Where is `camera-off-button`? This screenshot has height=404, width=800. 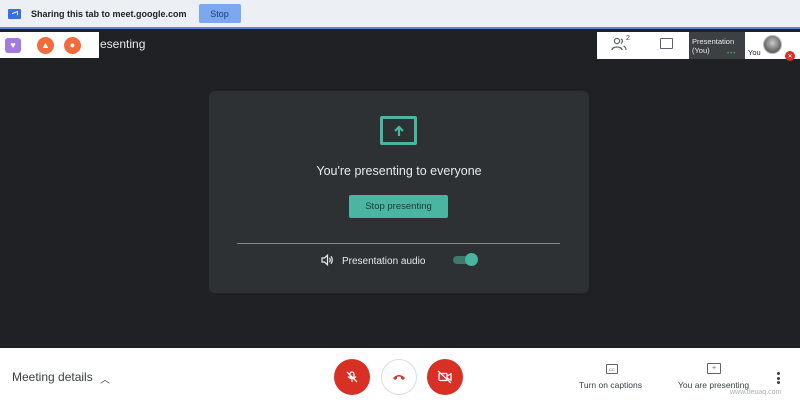
camera-off-button is located at coordinates (445, 377).